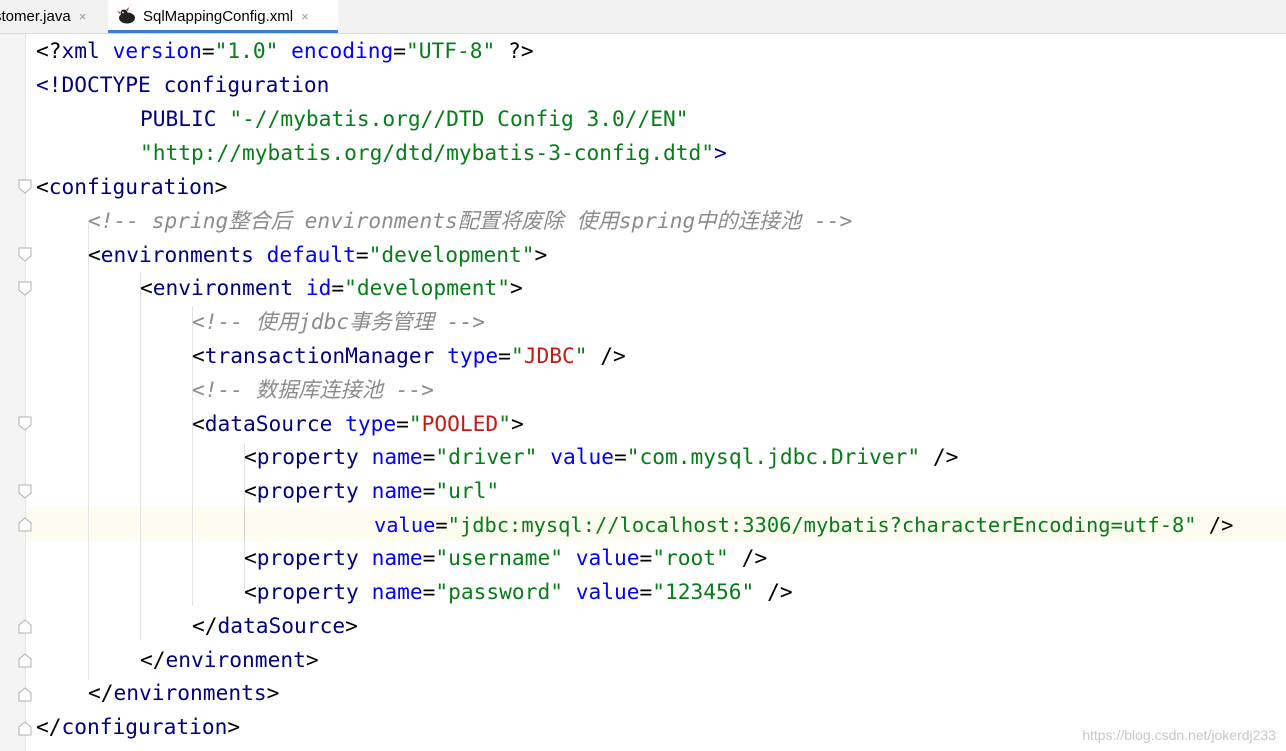 Image resolution: width=1286 pixels, height=751 pixels. What do you see at coordinates (773, 456) in the screenshot?
I see `token: "com.mysql.jdbc.Driver"` at bounding box center [773, 456].